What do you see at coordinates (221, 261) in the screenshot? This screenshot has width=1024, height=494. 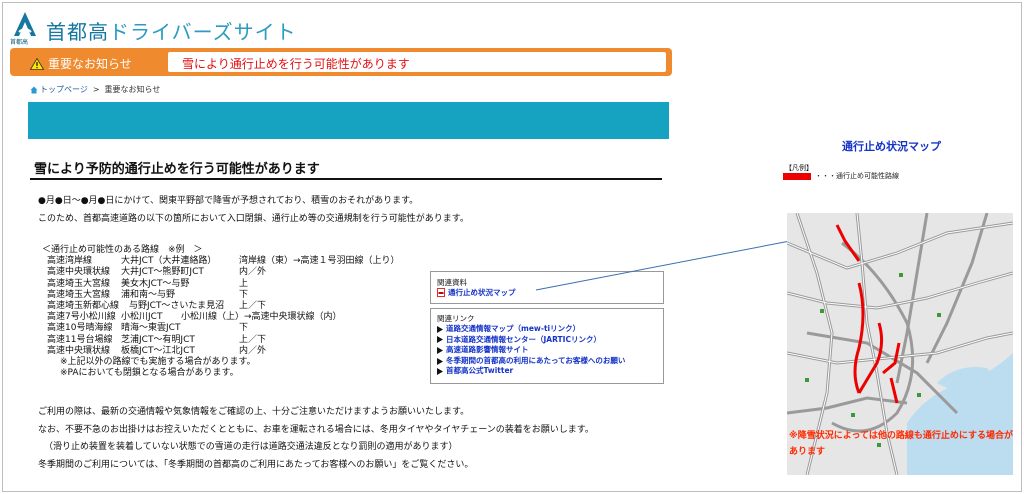 I see `route-row: 高速湾岸線 大井JCT（大井連絡路） 湾岸線（東）→高速１号羽田線（上り）` at bounding box center [221, 261].